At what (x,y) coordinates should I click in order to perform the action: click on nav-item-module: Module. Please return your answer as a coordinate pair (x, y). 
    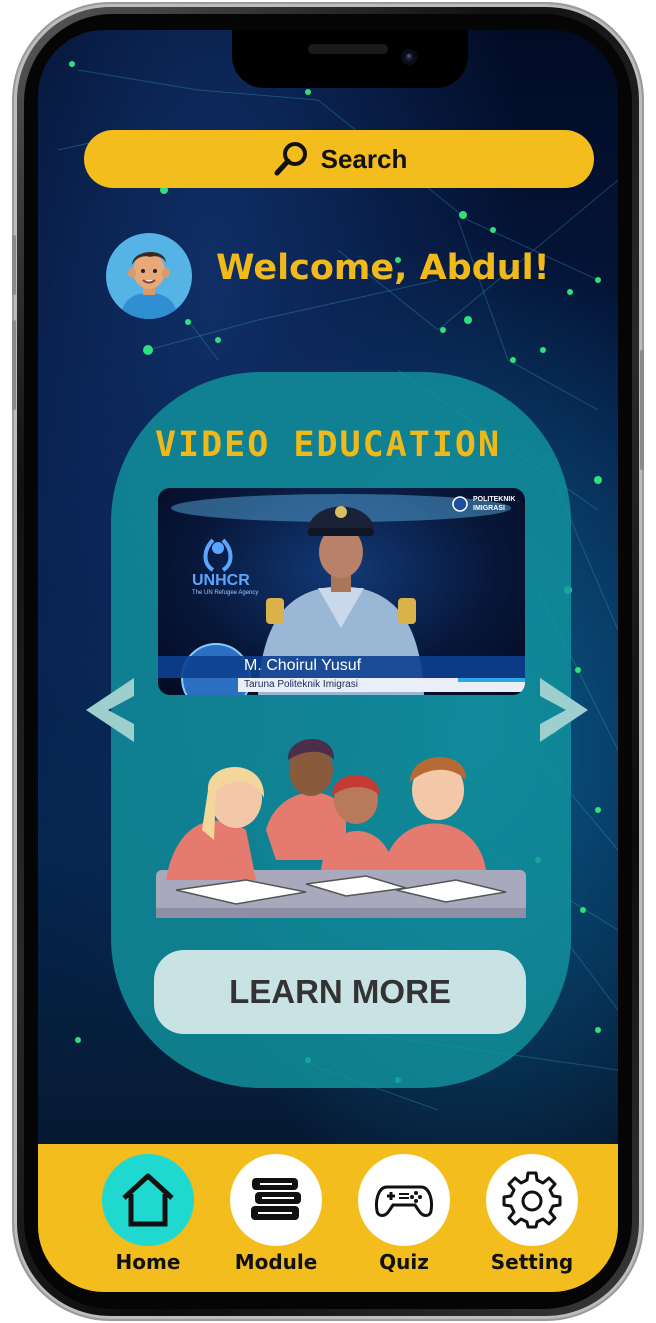
    Looking at the image, I should click on (276, 1219).